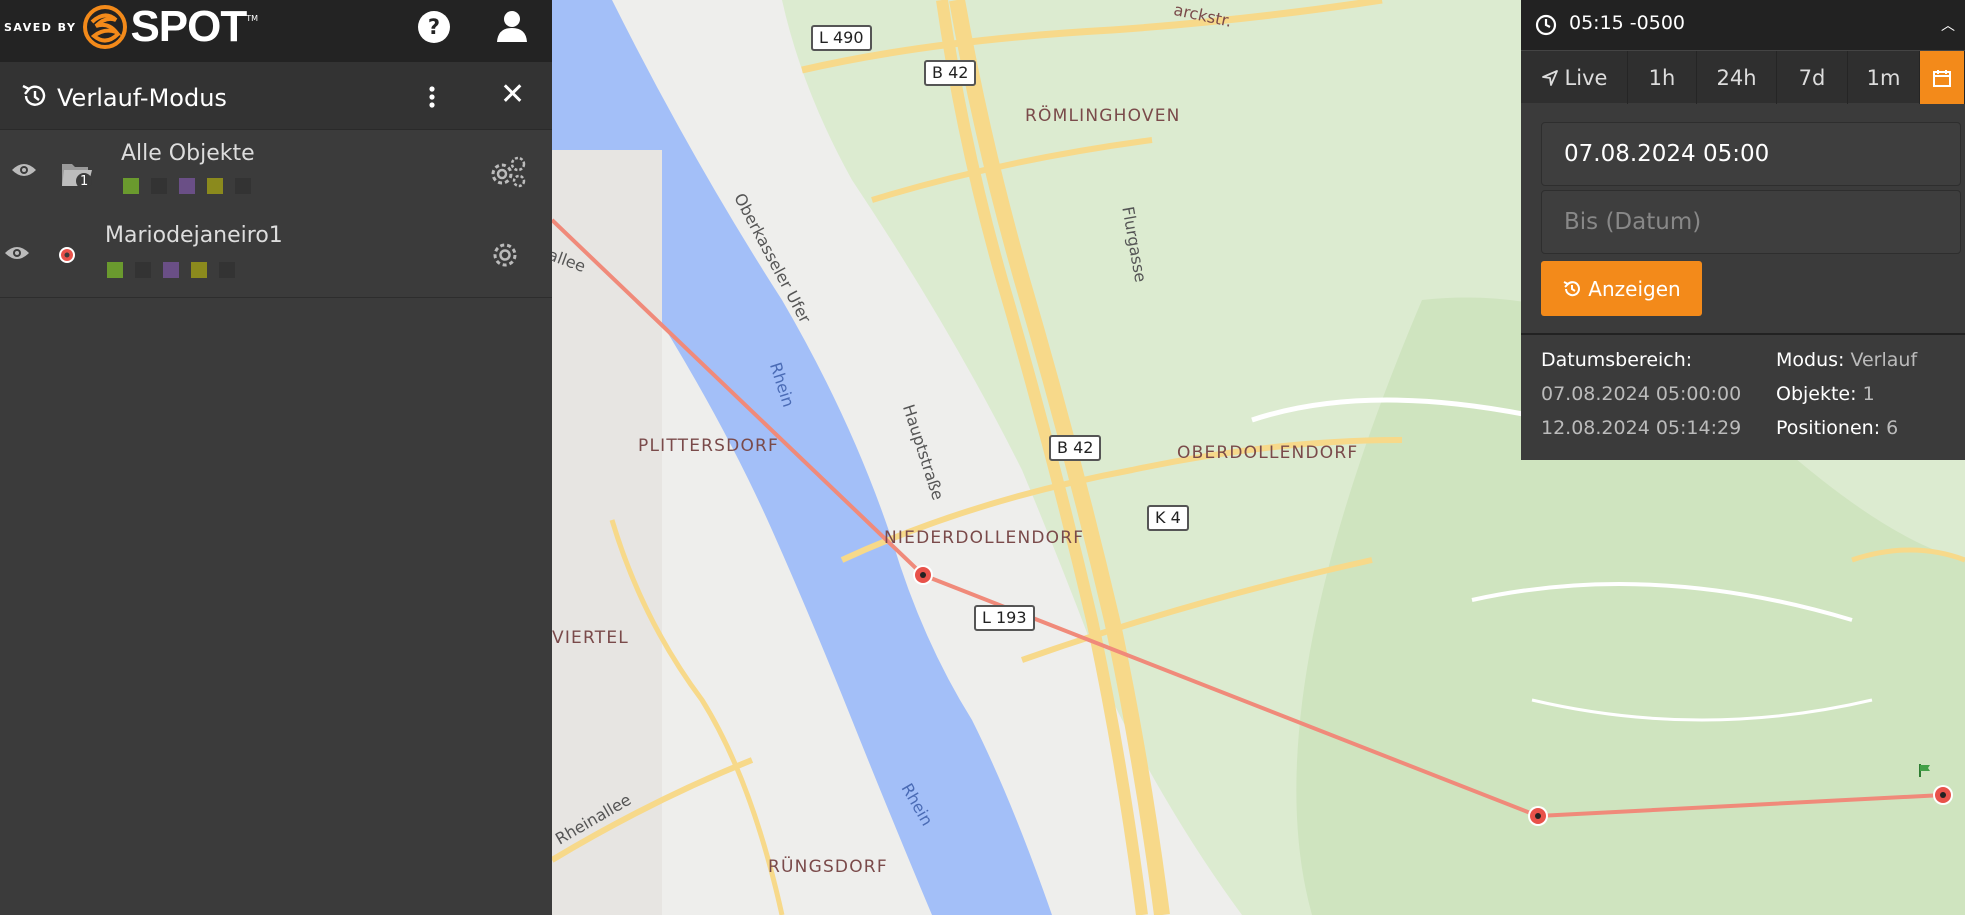  I want to click on tab-24h: 24h, so click(1737, 77).